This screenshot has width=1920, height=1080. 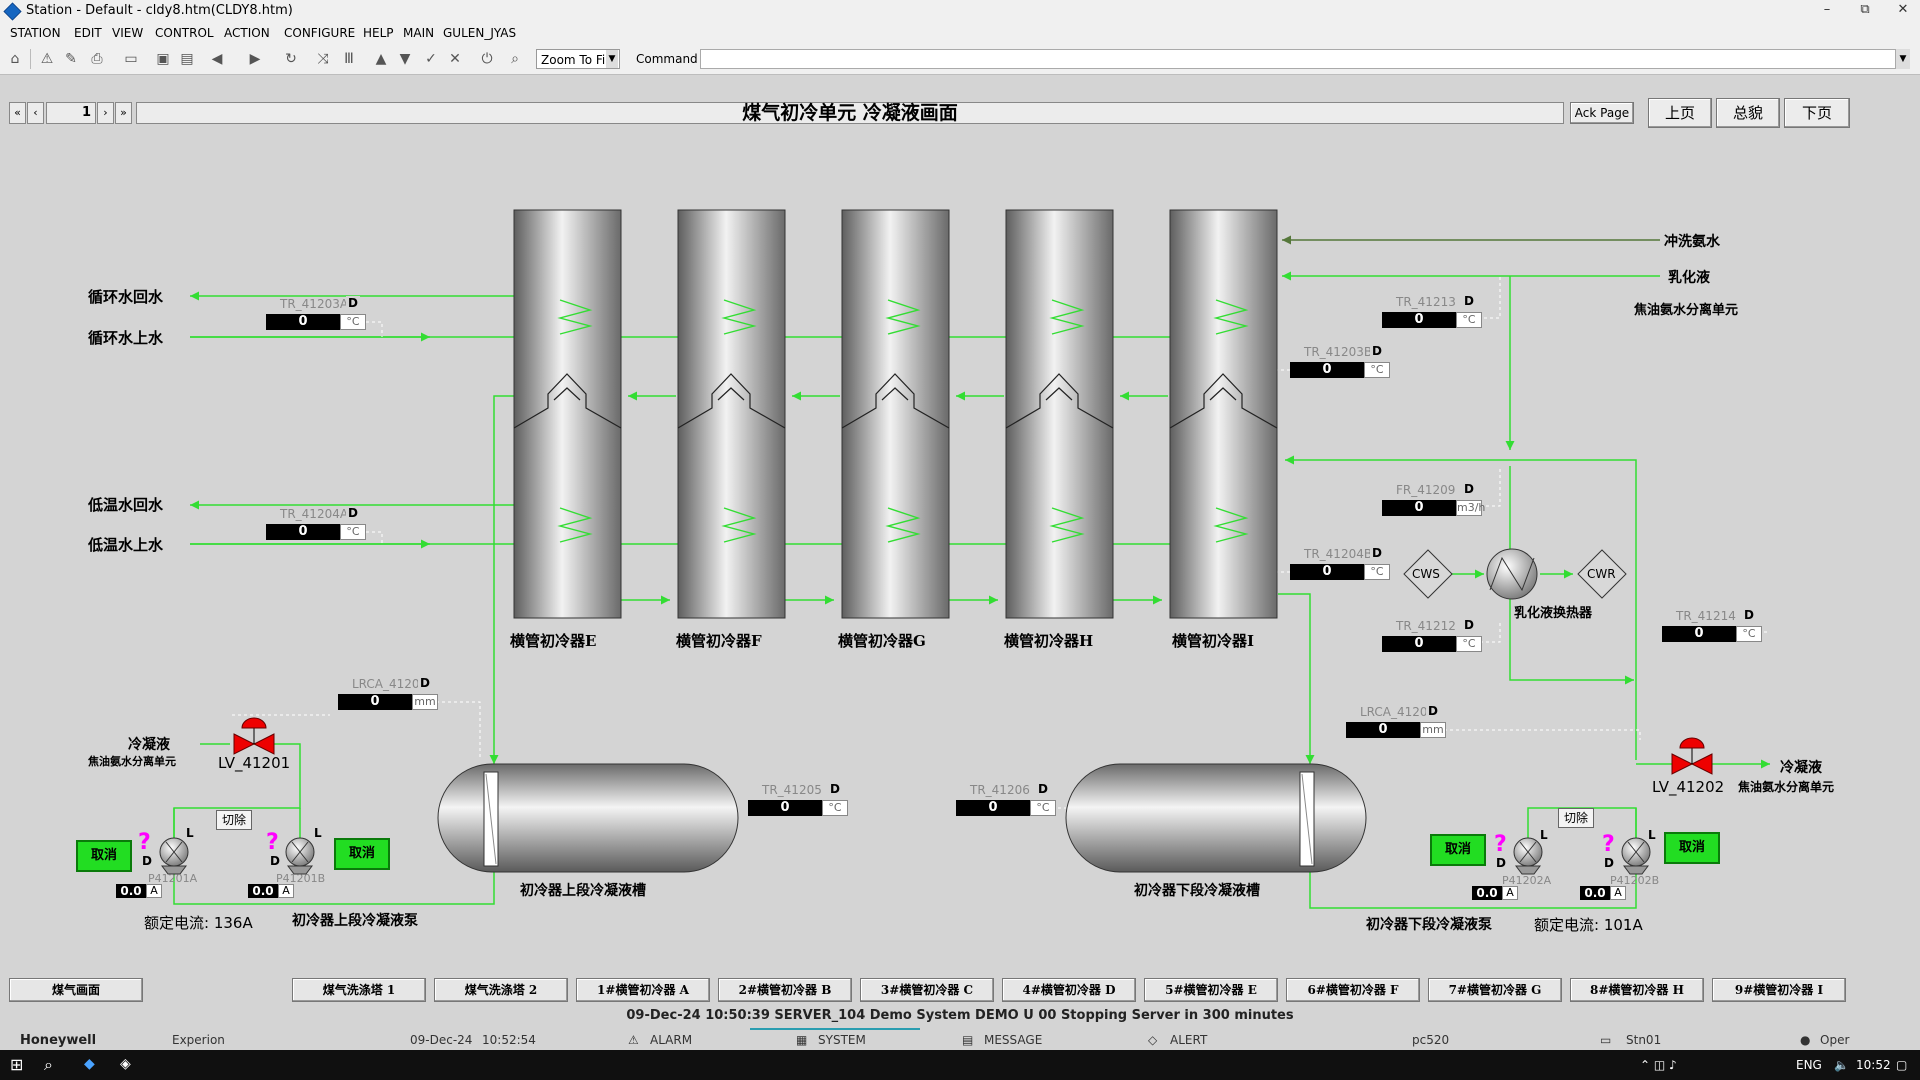 I want to click on instrument-tag: LRCA_41201, so click(x=390, y=684).